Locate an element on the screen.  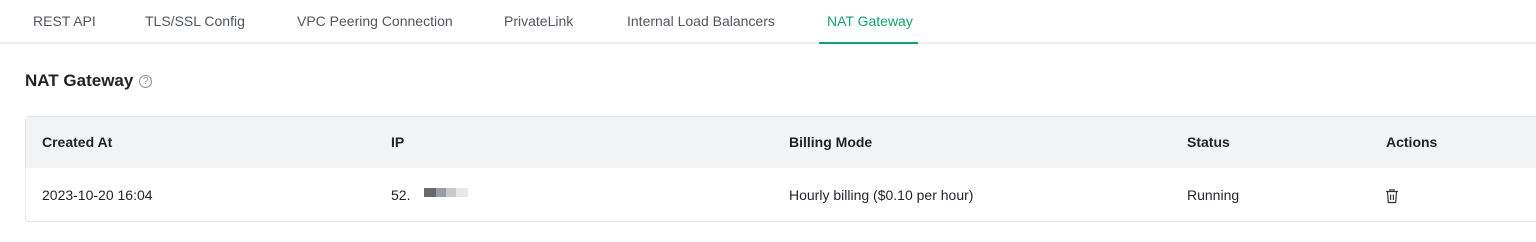
column-header-billing-mode: Billing Mode is located at coordinates (831, 142).